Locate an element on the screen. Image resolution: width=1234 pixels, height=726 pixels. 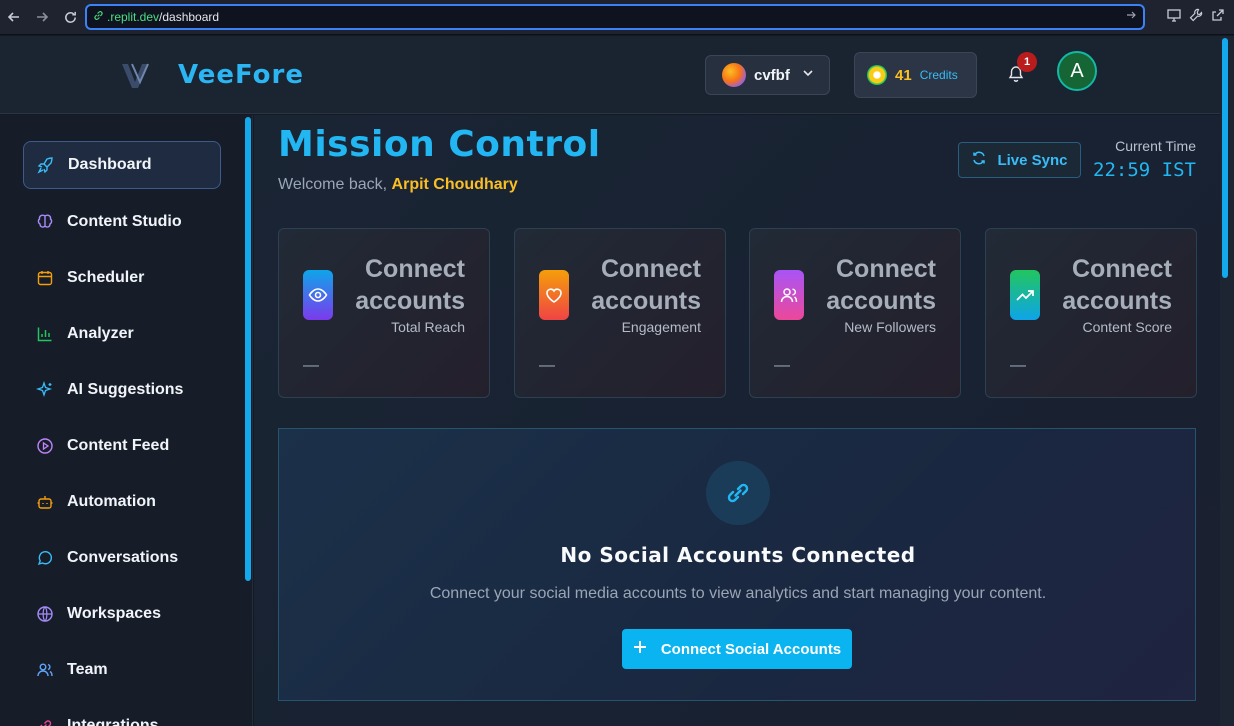
sidebar-item-team: Team is located at coordinates (122, 670).